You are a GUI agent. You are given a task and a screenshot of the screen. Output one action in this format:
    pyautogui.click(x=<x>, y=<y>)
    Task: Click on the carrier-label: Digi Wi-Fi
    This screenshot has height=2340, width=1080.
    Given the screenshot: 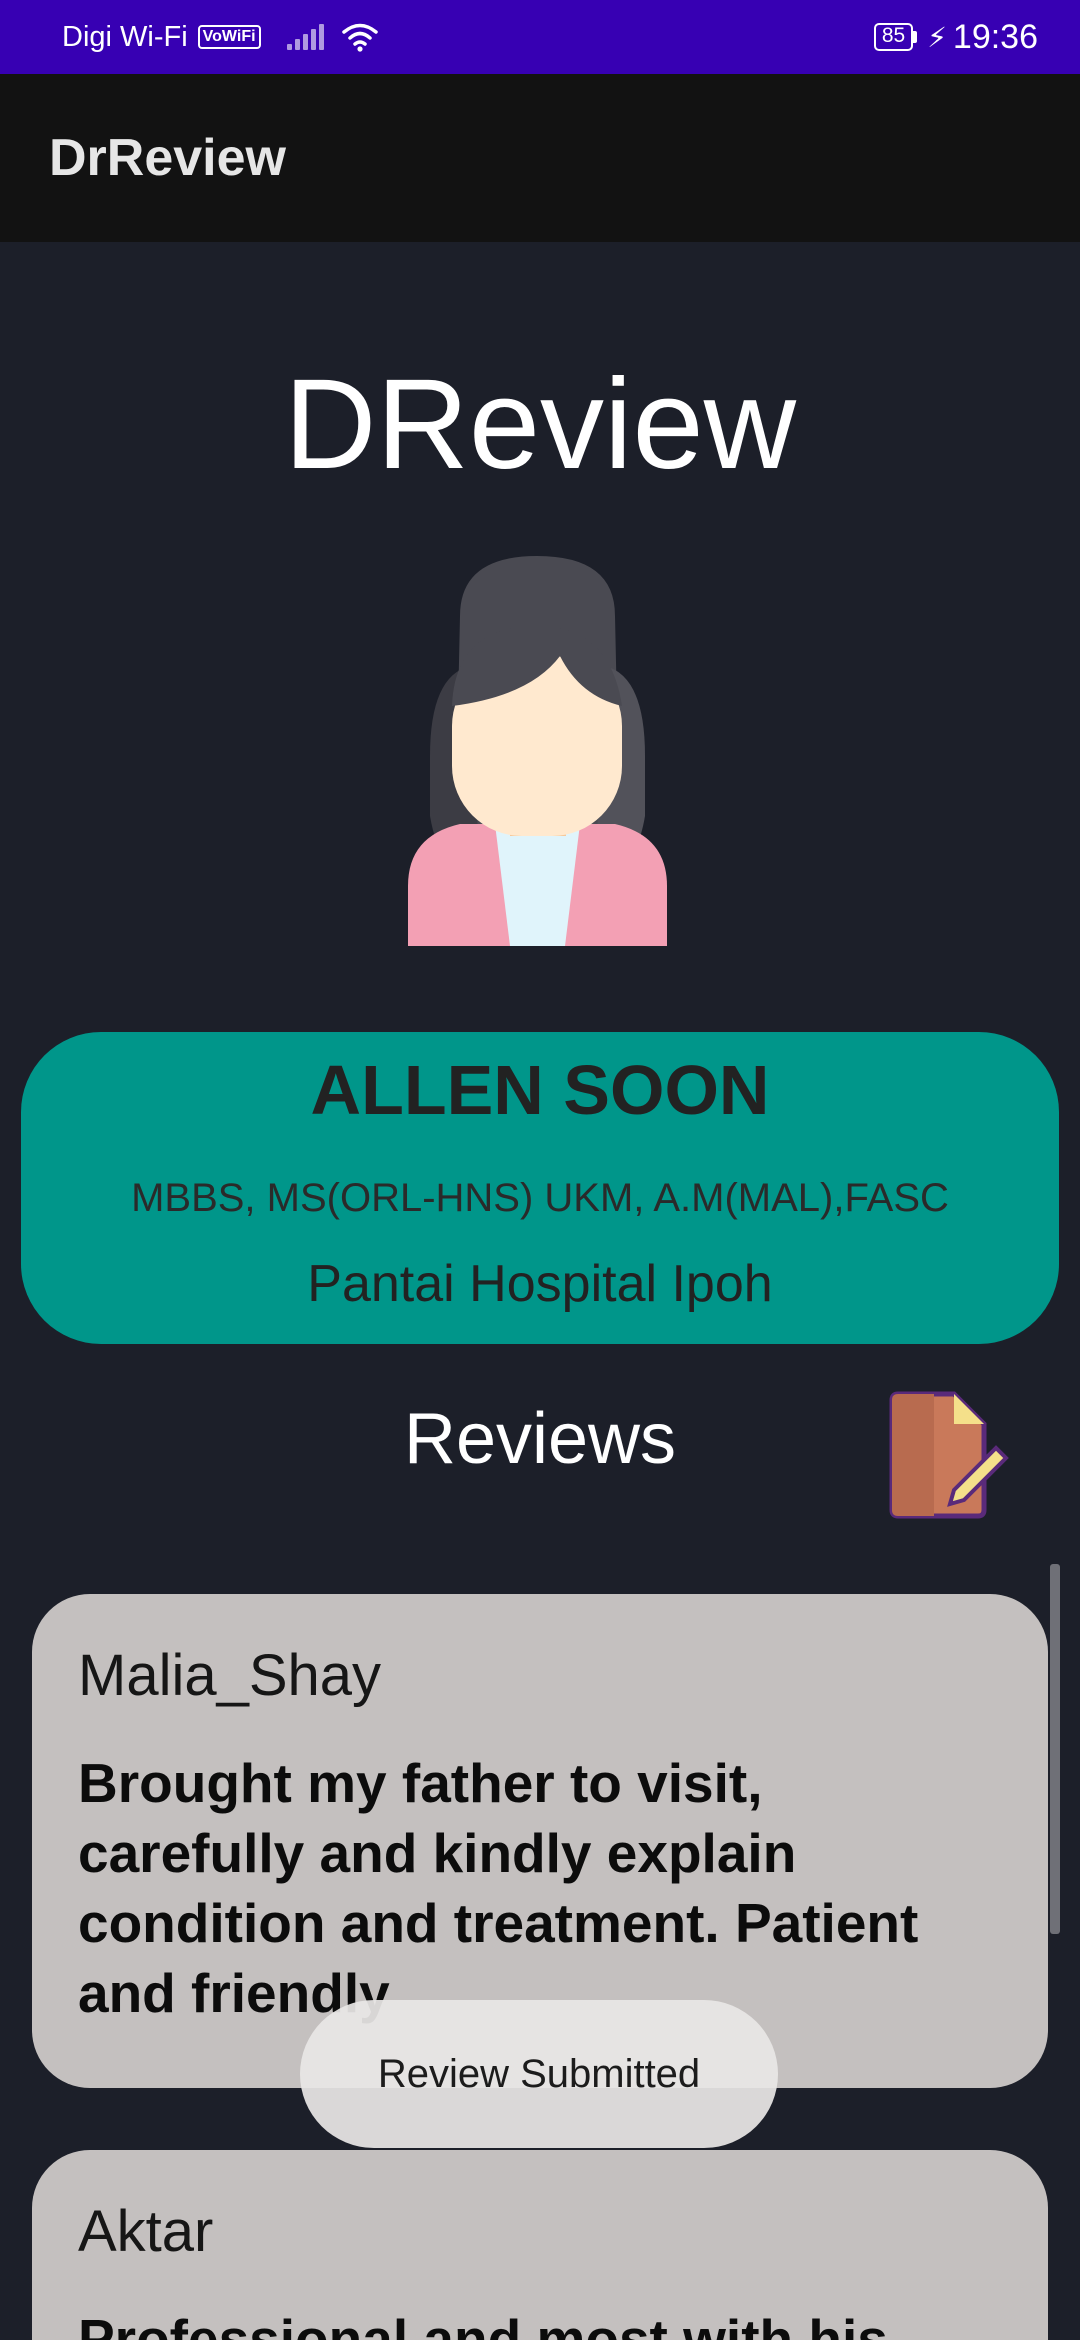 What is the action you would take?
    pyautogui.click(x=125, y=36)
    